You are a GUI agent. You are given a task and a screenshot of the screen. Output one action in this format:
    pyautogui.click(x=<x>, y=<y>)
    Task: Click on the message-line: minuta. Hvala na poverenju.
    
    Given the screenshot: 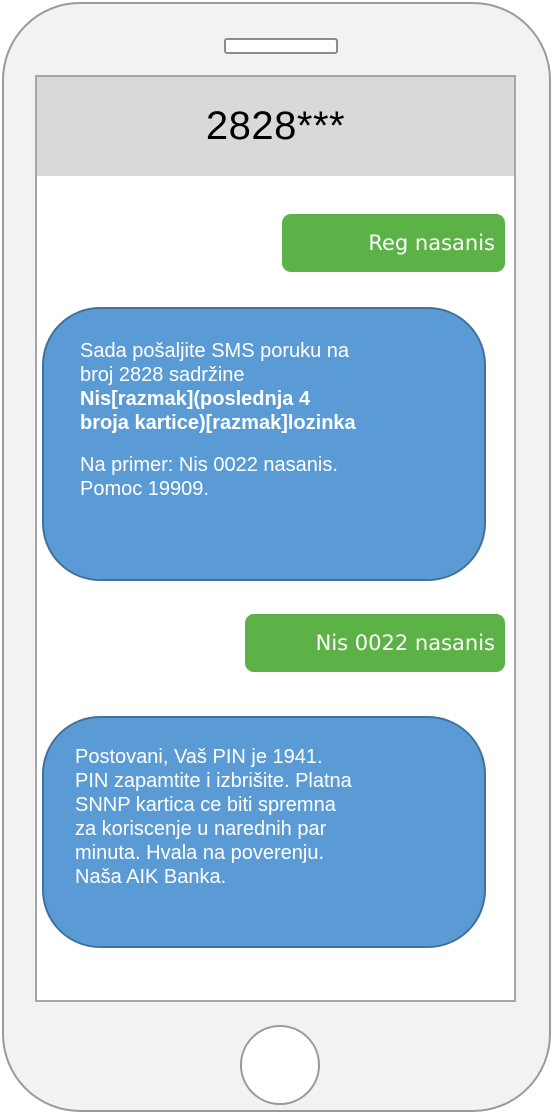 What is the action you would take?
    pyautogui.click(x=200, y=853)
    